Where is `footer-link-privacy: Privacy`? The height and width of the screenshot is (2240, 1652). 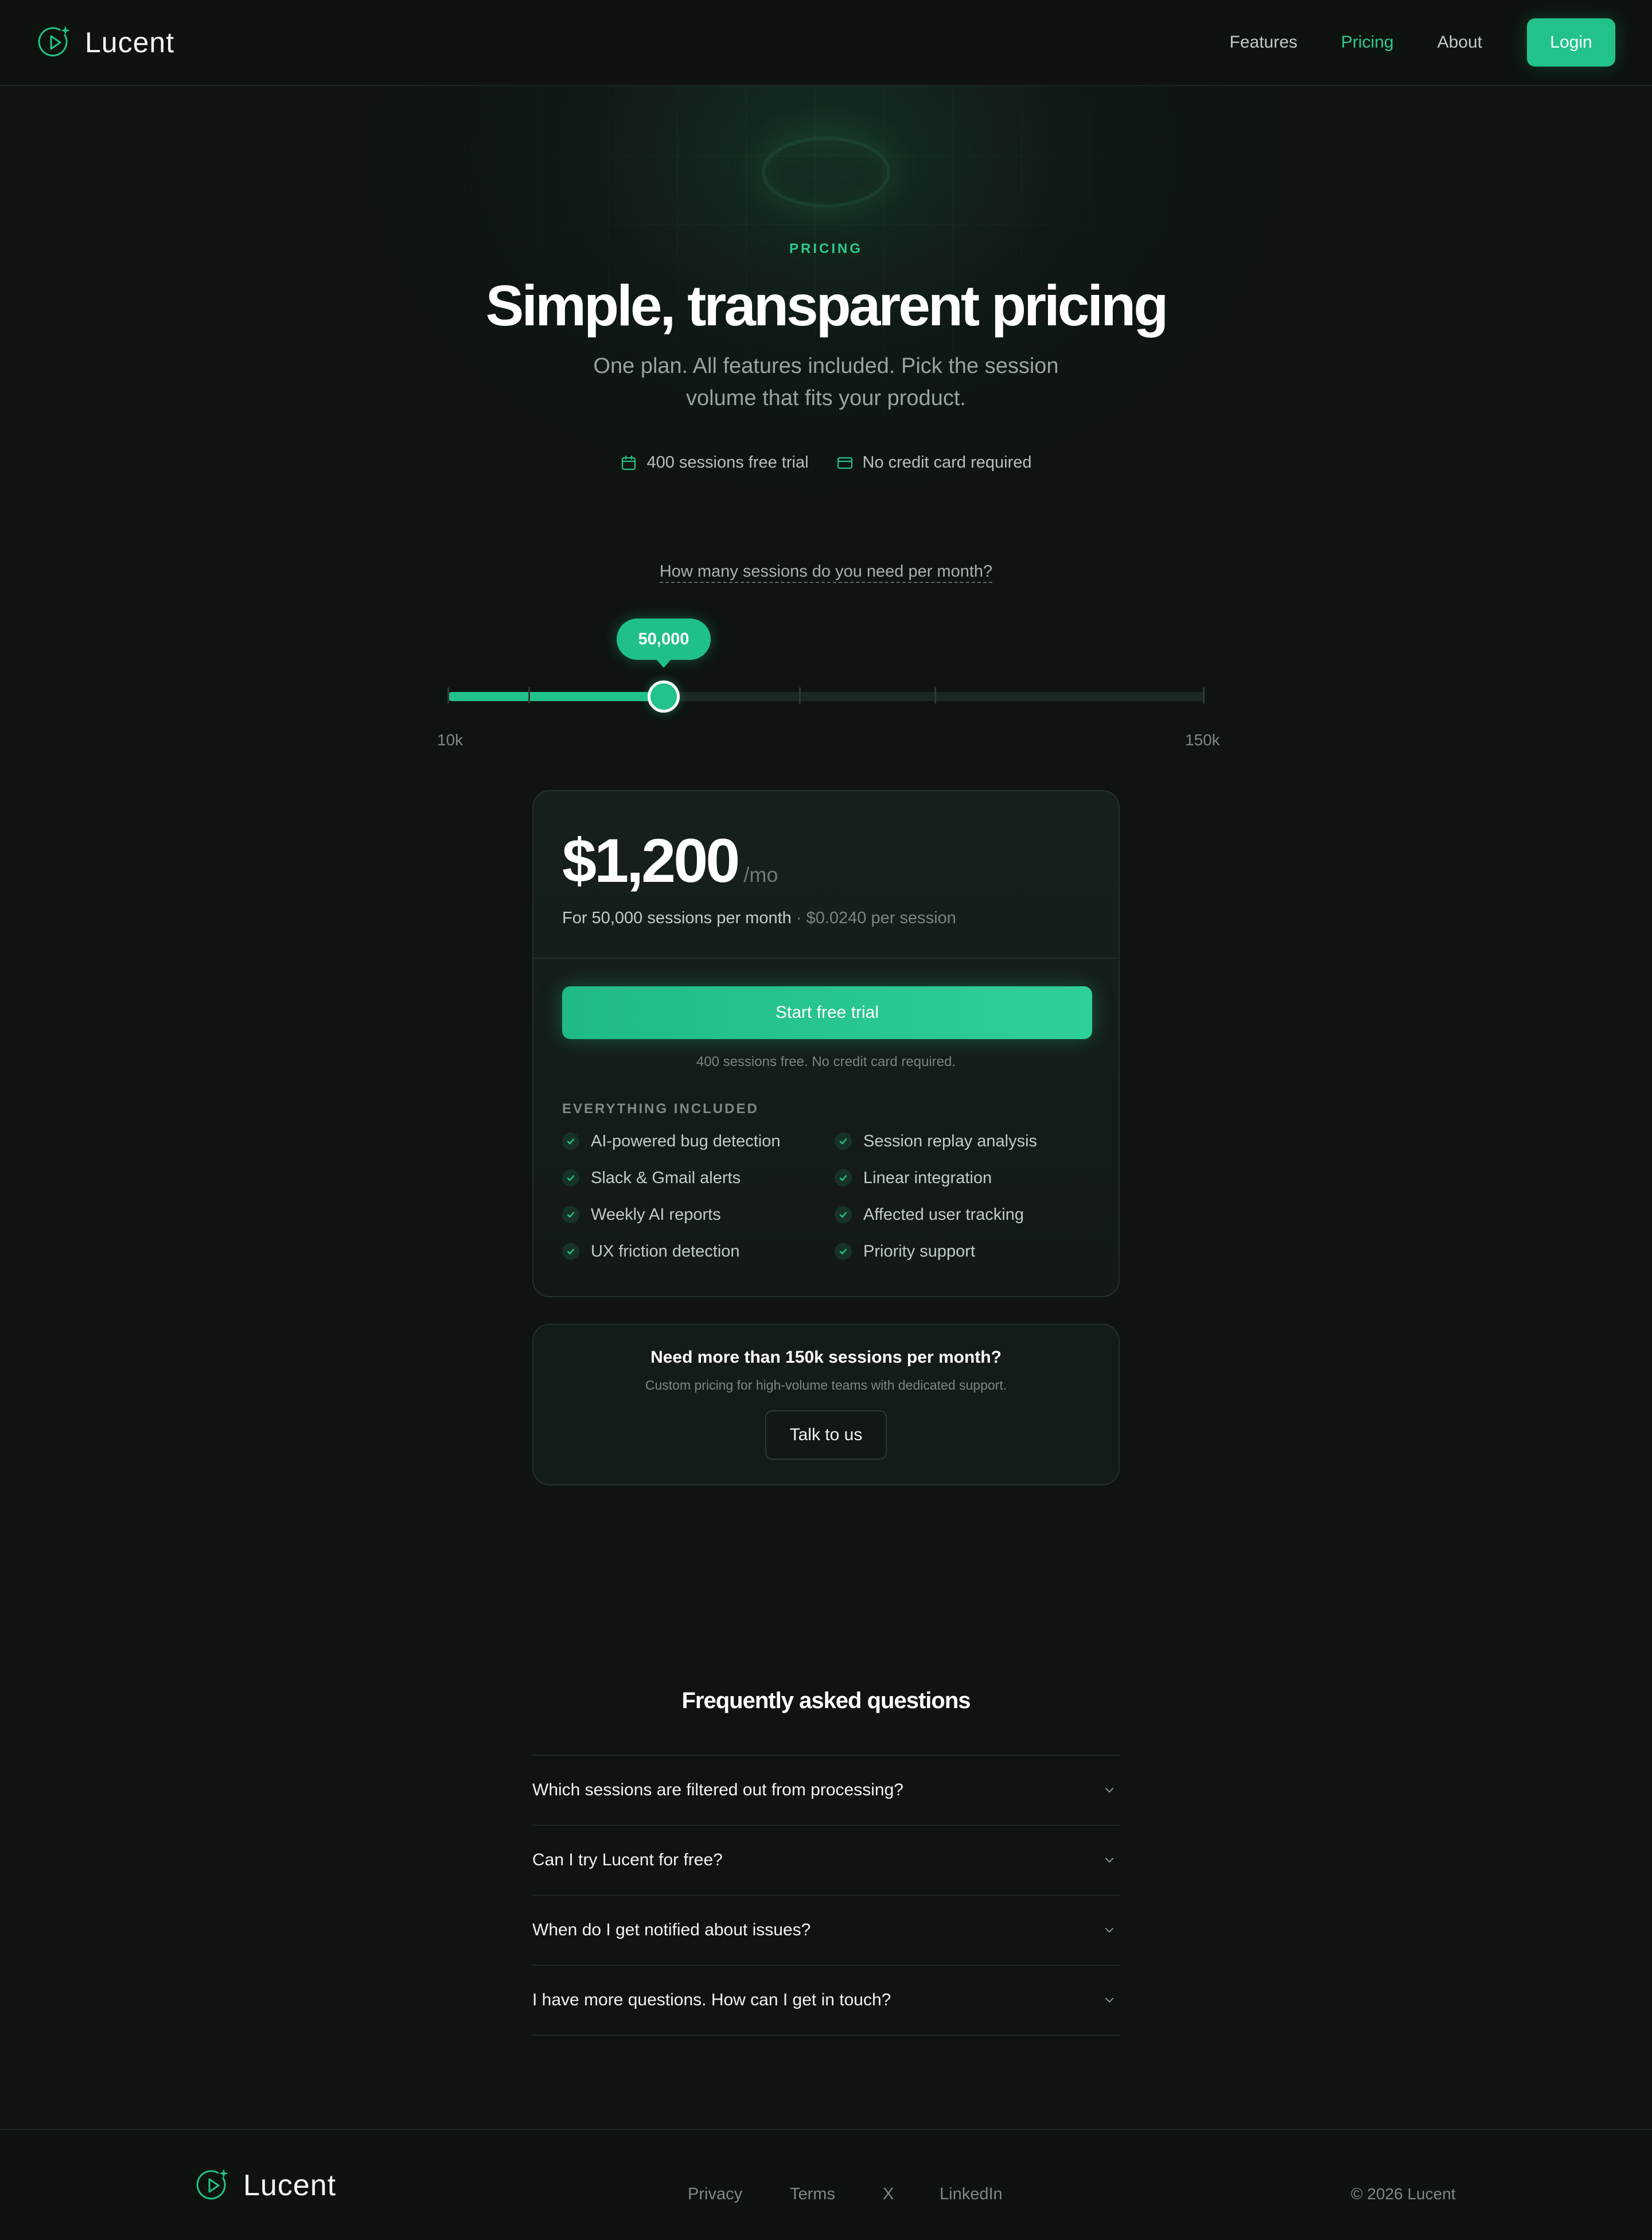 footer-link-privacy: Privacy is located at coordinates (739, 2194).